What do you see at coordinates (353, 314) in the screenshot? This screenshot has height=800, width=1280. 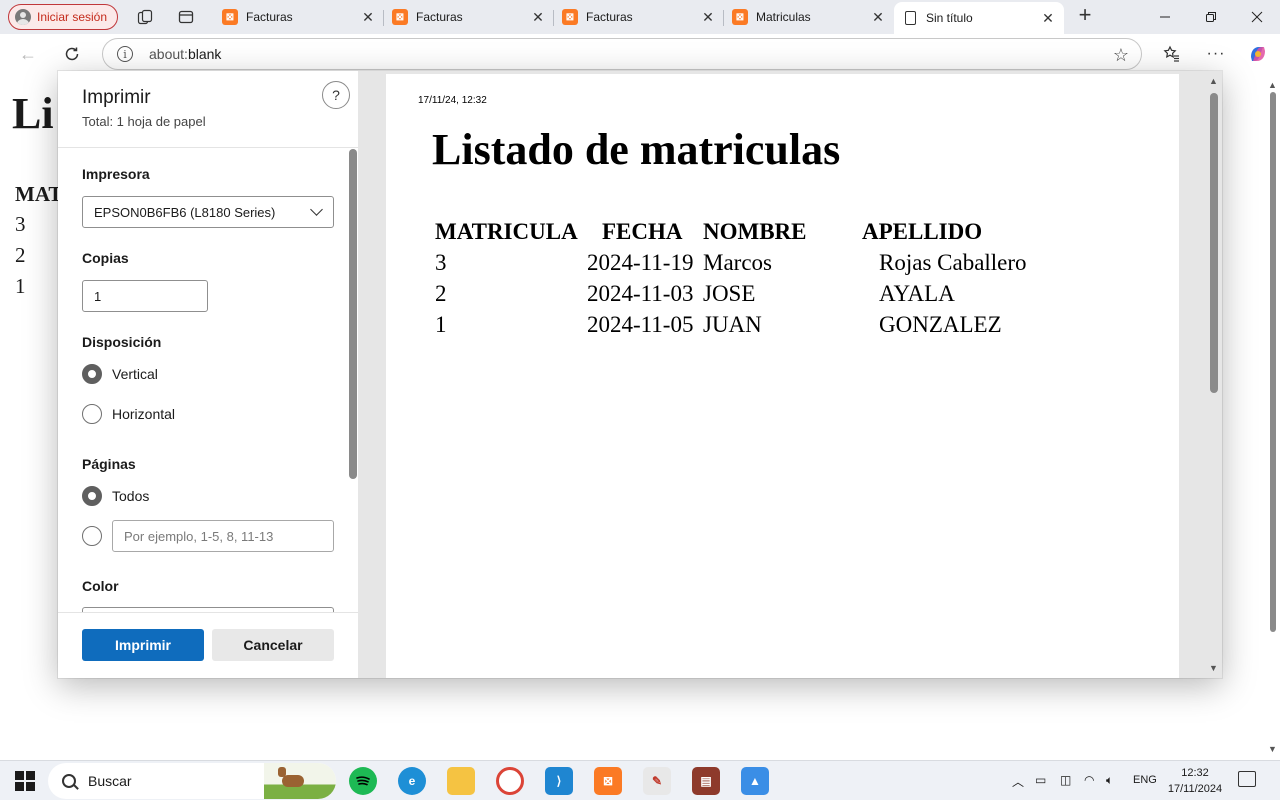 I see `panel-scrollbar-thumb` at bounding box center [353, 314].